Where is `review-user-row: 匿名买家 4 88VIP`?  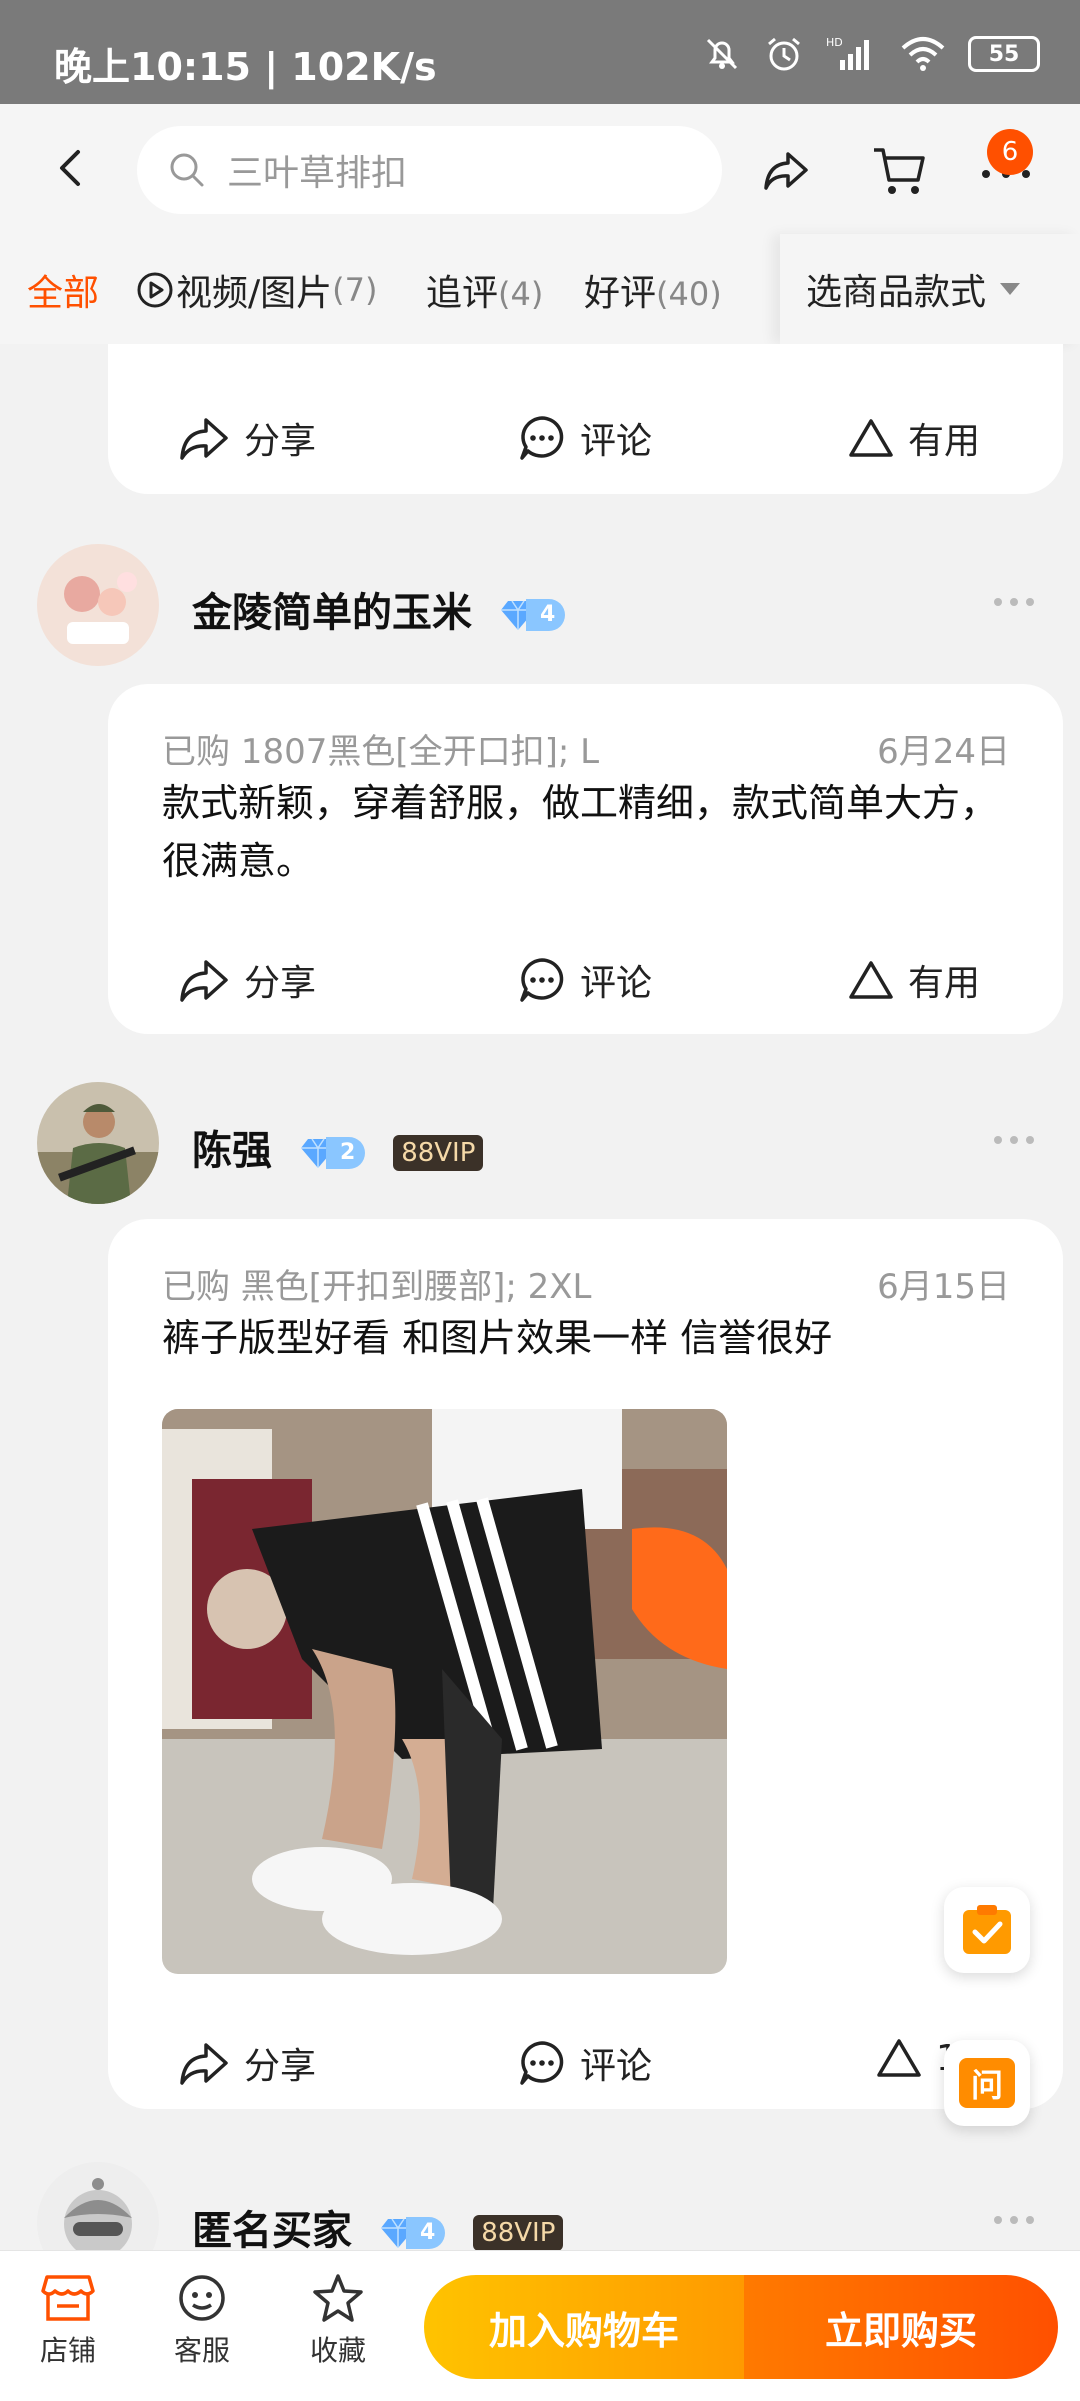
review-user-row: 匿名买家 4 88VIP is located at coordinates (540, 2206).